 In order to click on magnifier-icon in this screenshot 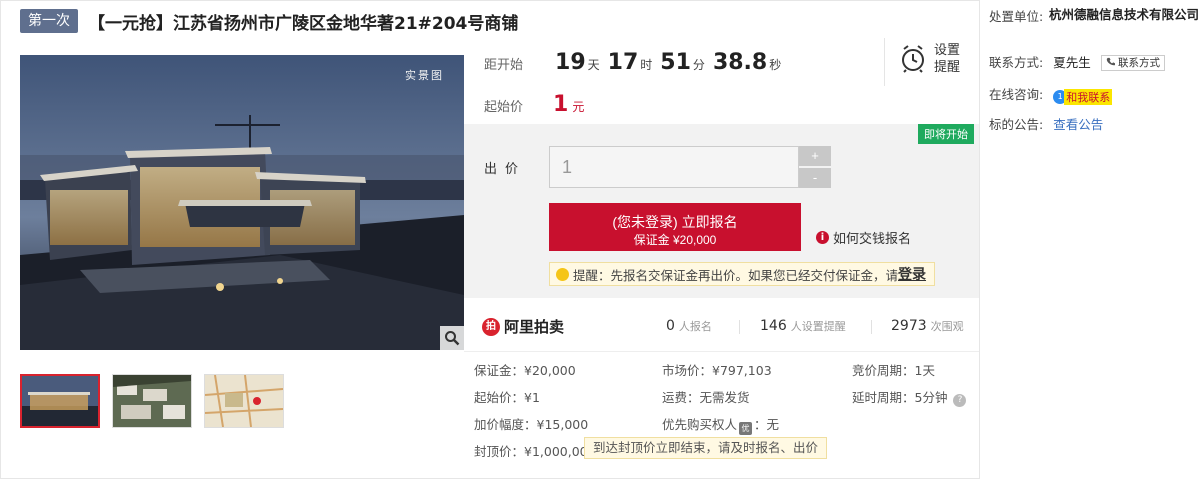, I will do `click(452, 338)`.